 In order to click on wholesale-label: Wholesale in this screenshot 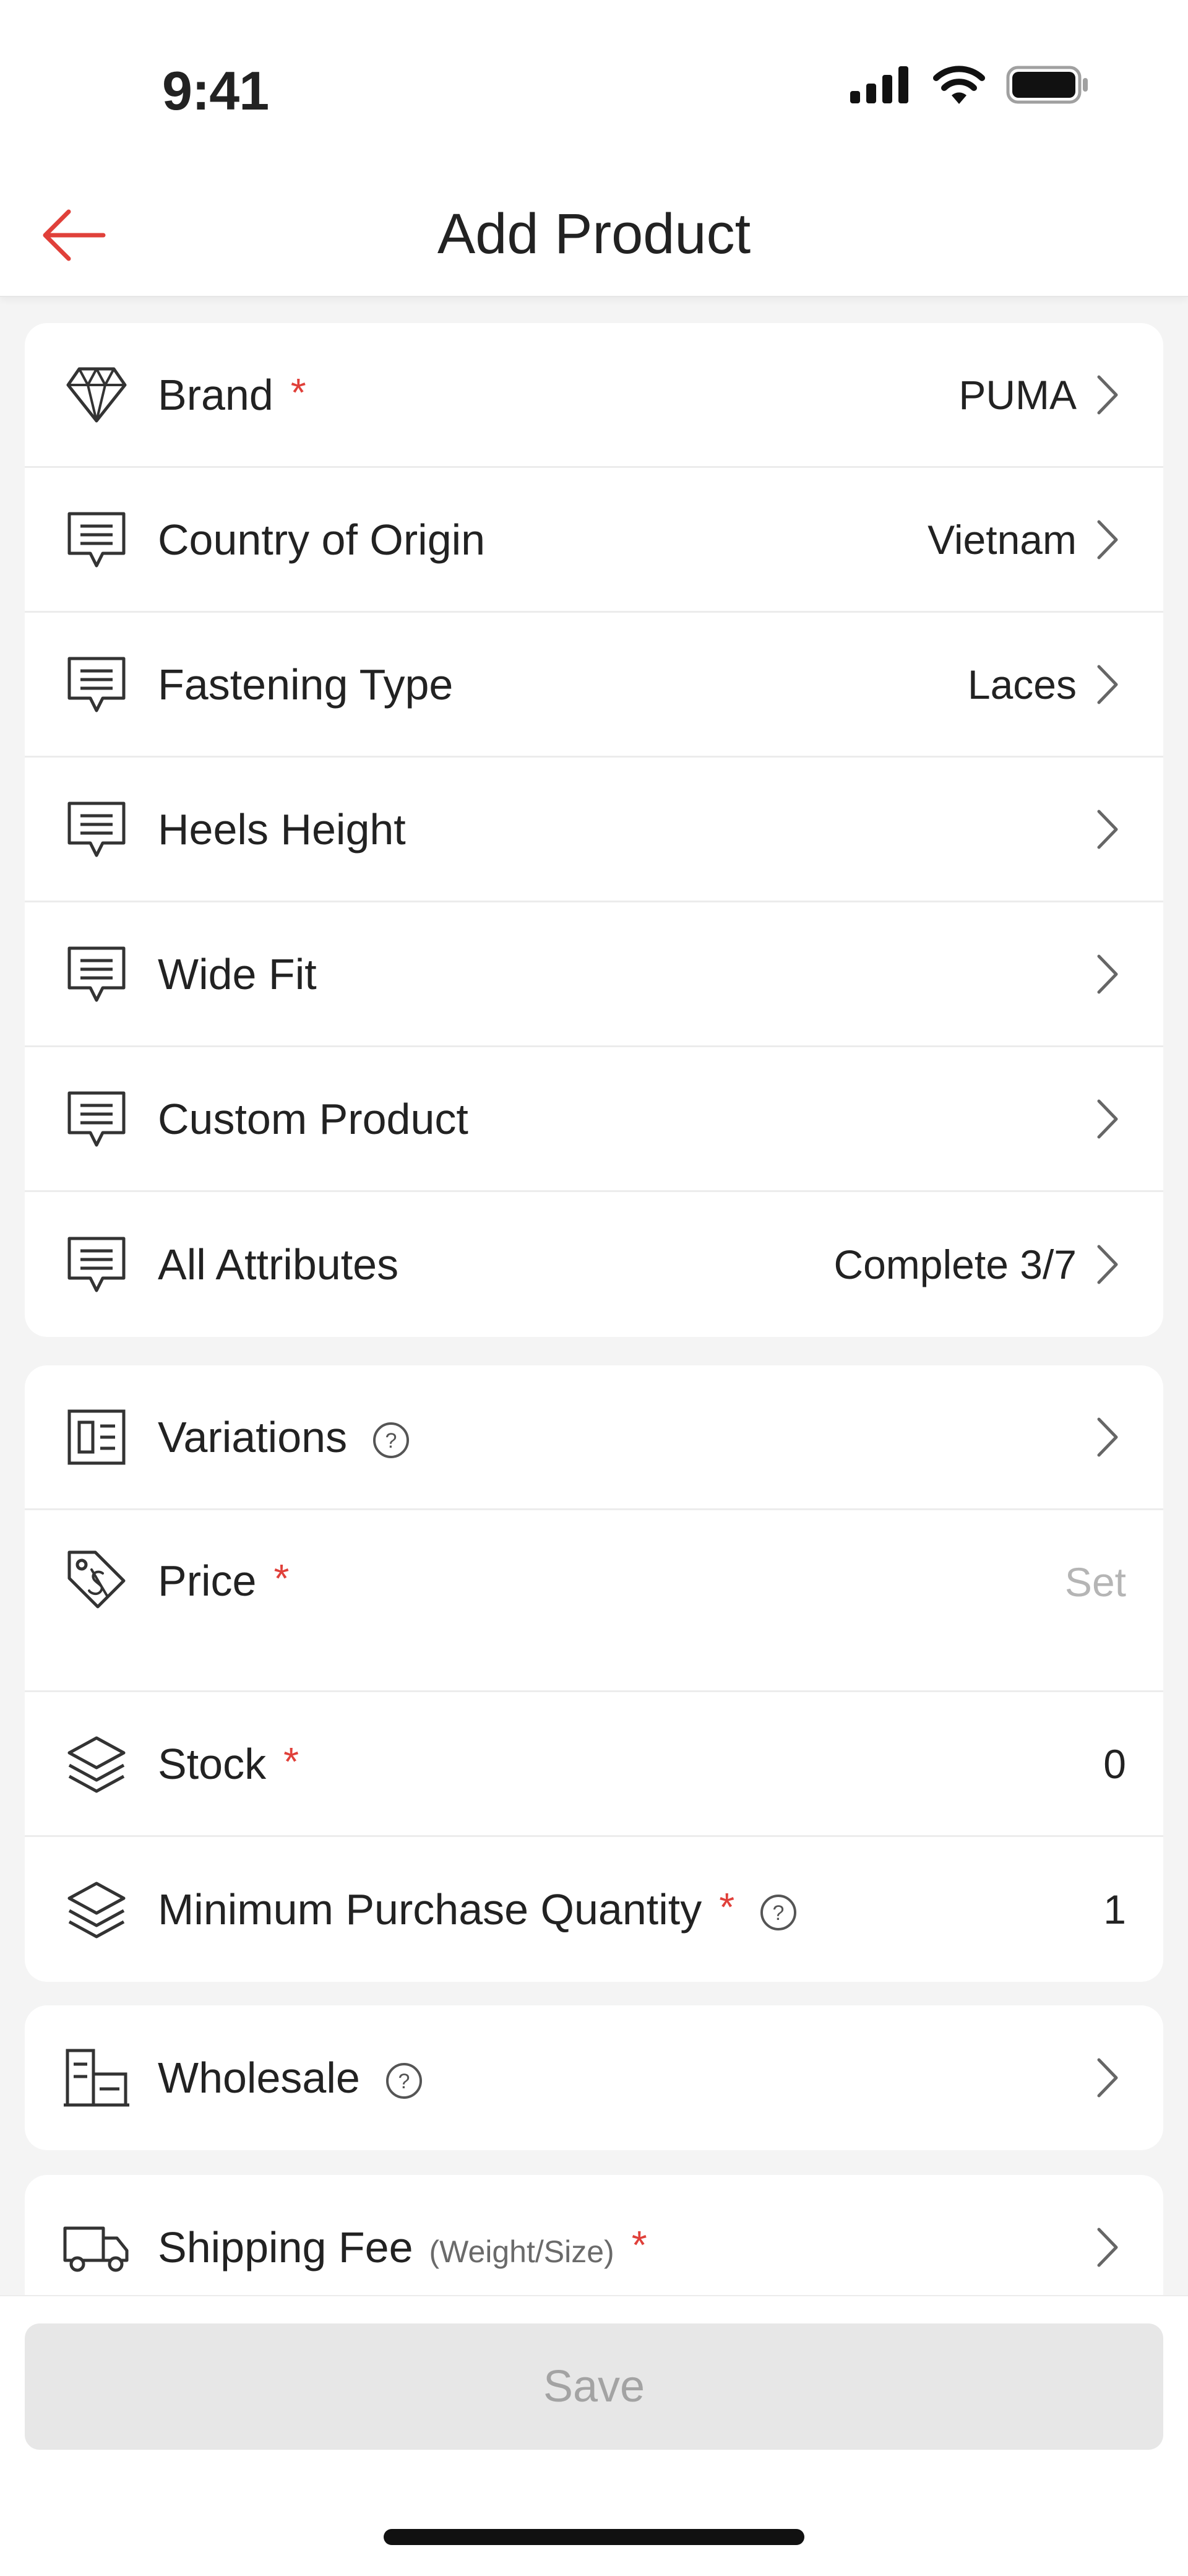, I will do `click(259, 2078)`.